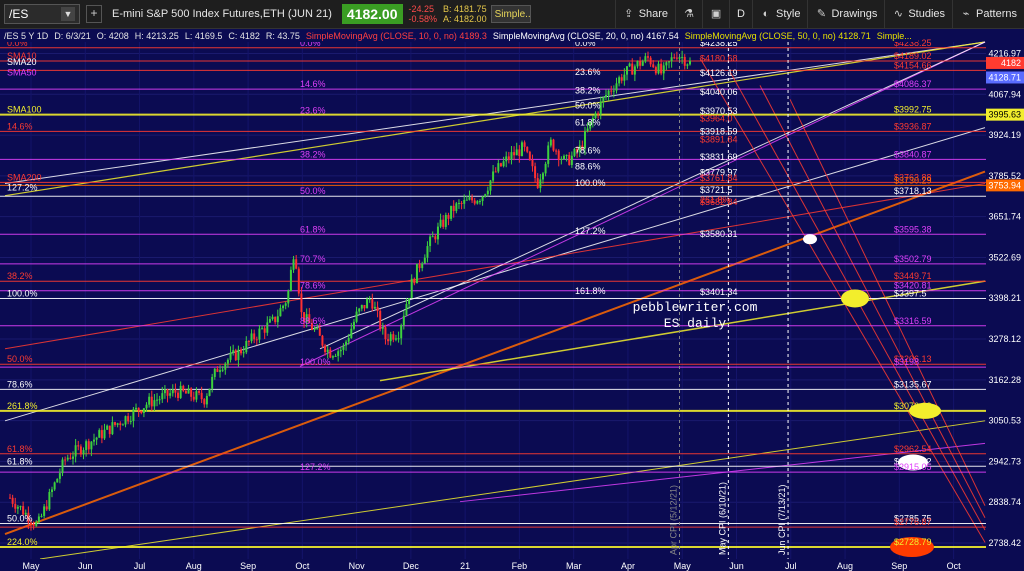 This screenshot has height=571, width=1024. I want to click on level-price-label: $3076.93, so click(913, 406).